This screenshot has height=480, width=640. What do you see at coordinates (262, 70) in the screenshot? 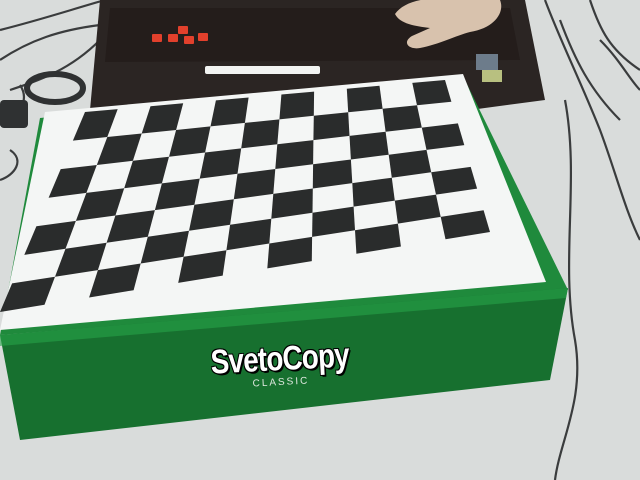
I see `touchpad-light` at bounding box center [262, 70].